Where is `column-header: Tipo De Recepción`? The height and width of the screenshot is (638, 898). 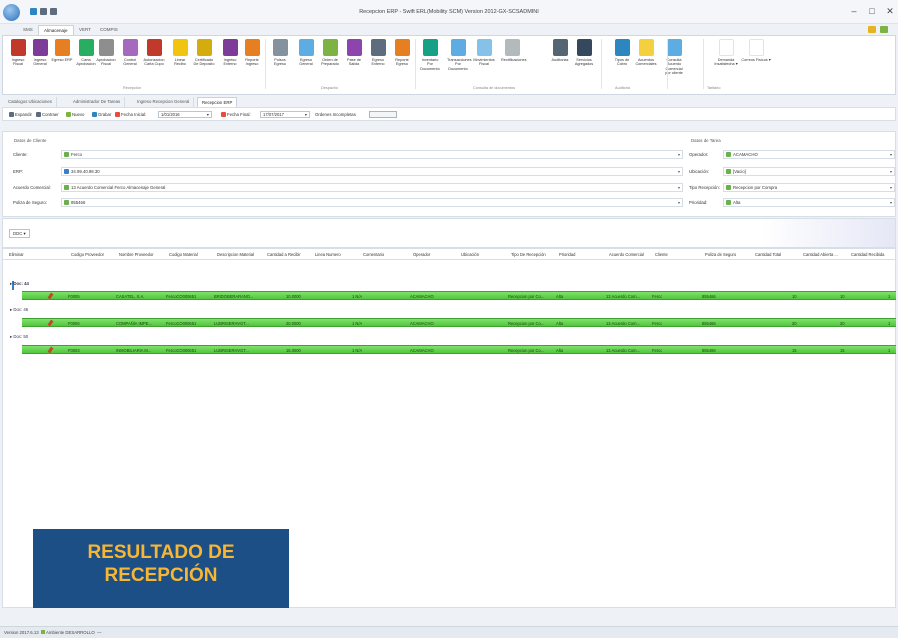
column-header: Tipo De Recepción is located at coordinates (534, 254).